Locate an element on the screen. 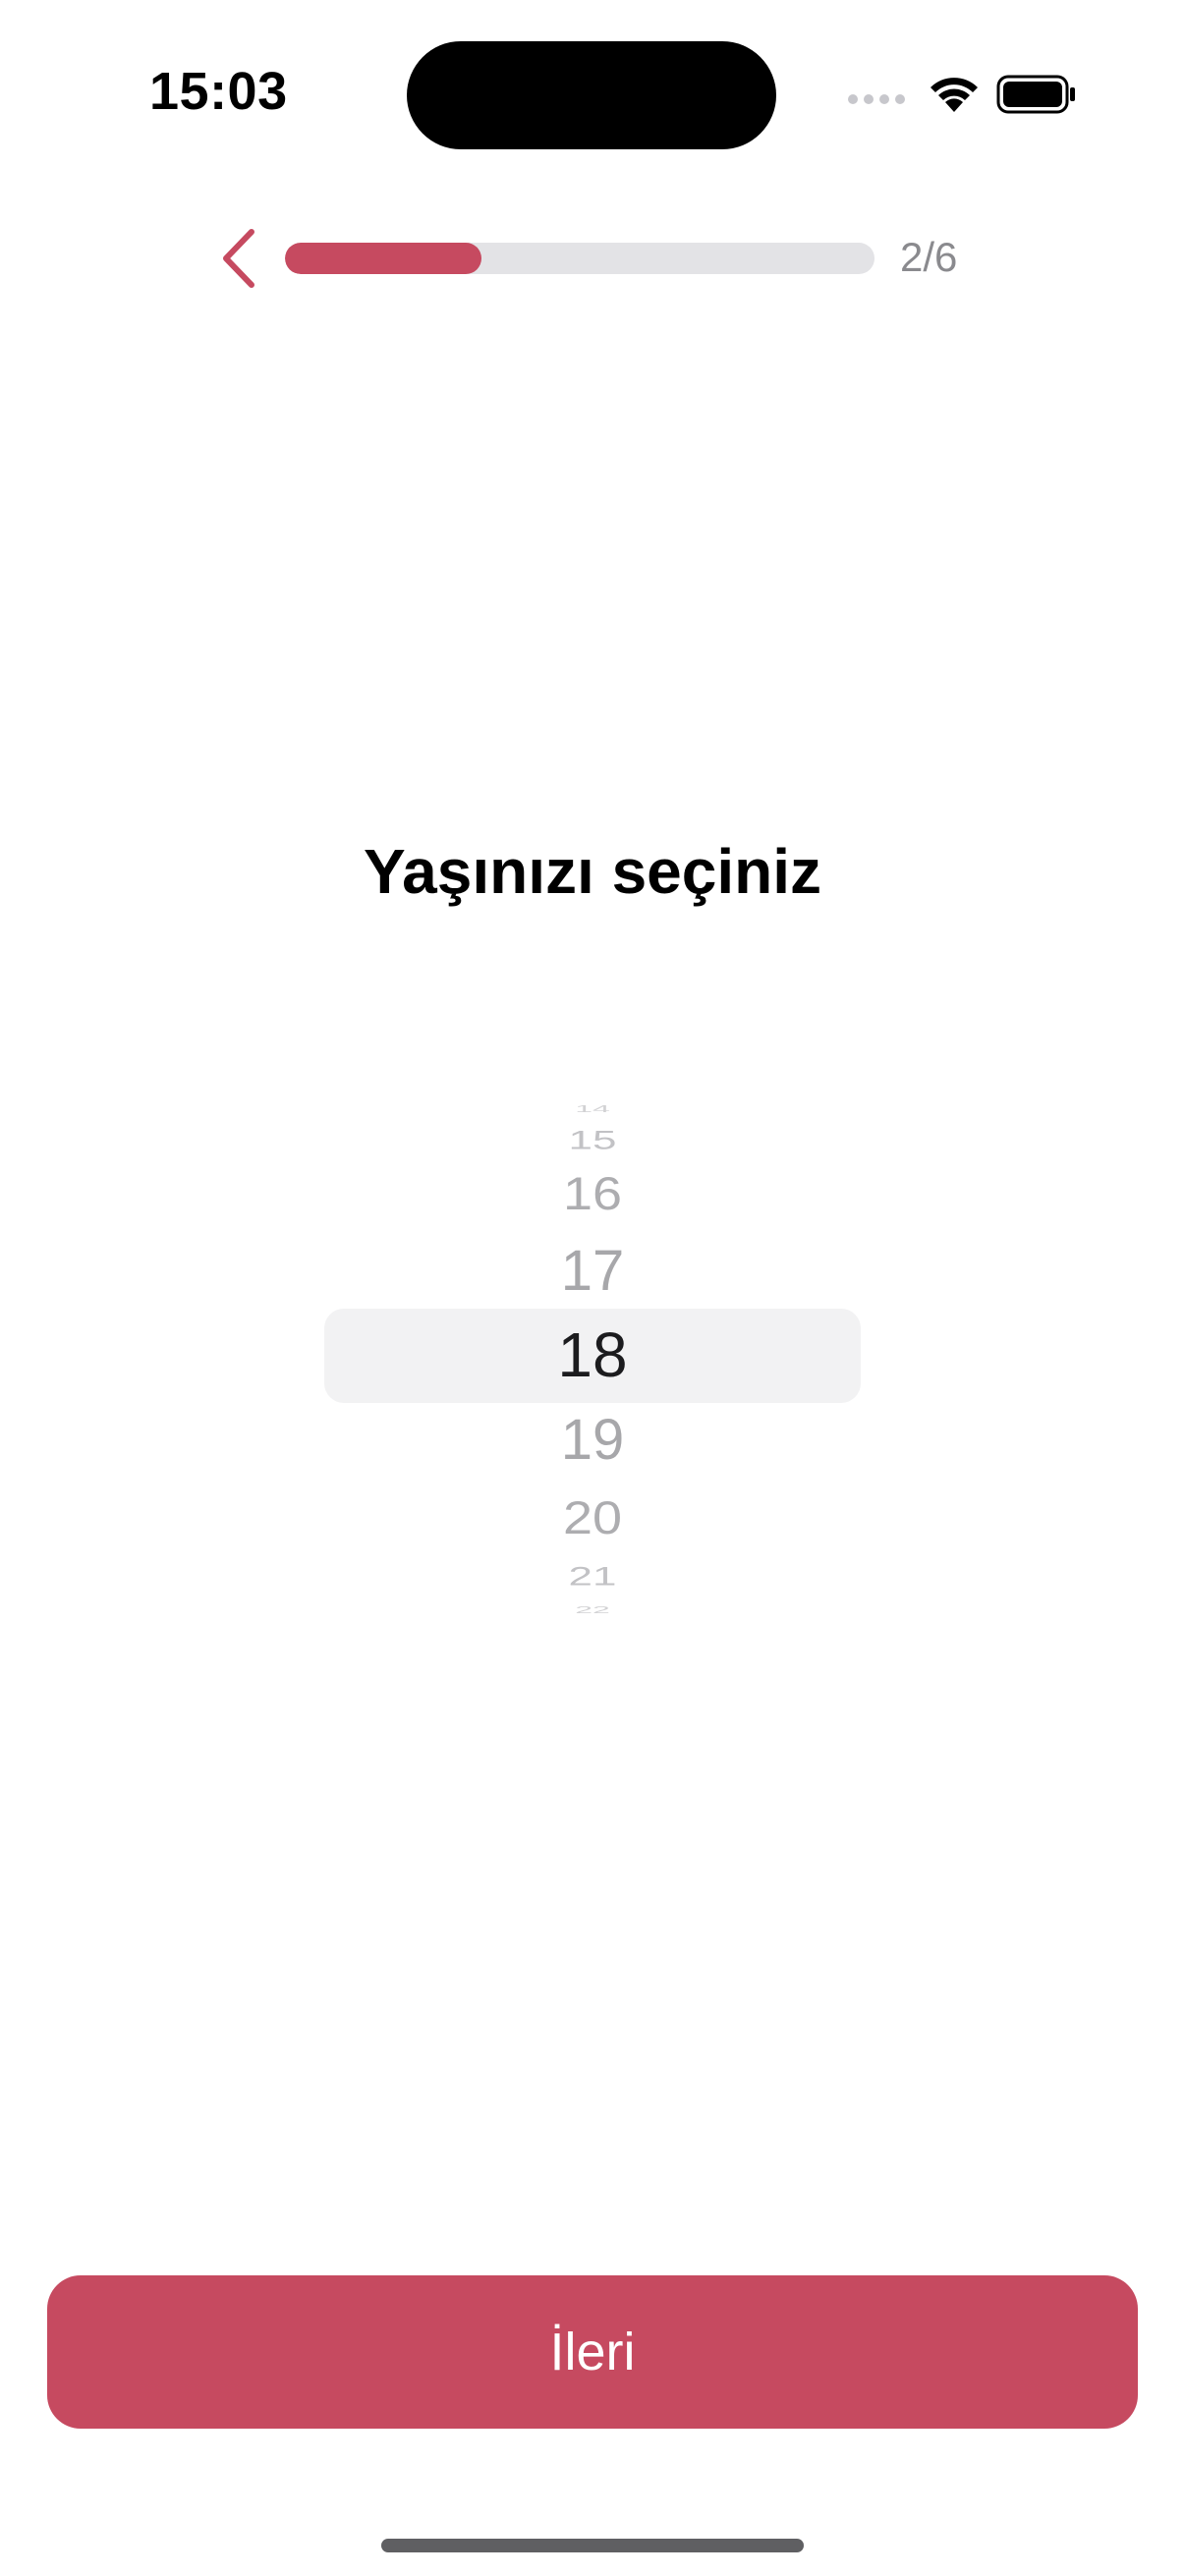 The image size is (1185, 2576). next-button-label: İleri is located at coordinates (592, 2352).